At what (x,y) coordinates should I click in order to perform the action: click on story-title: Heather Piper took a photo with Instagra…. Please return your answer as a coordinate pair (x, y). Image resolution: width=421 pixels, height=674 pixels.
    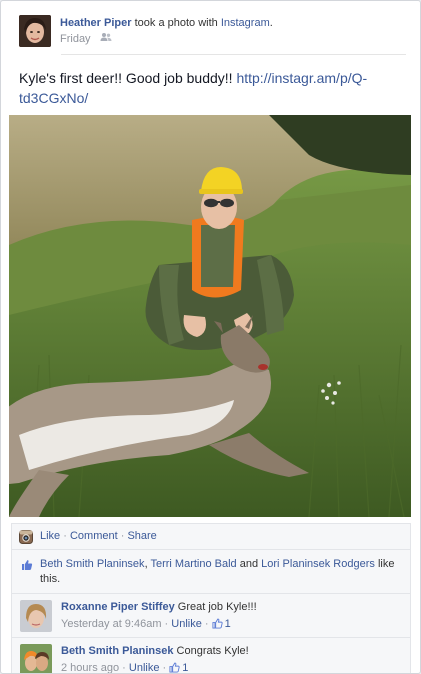
    Looking at the image, I should click on (235, 23).